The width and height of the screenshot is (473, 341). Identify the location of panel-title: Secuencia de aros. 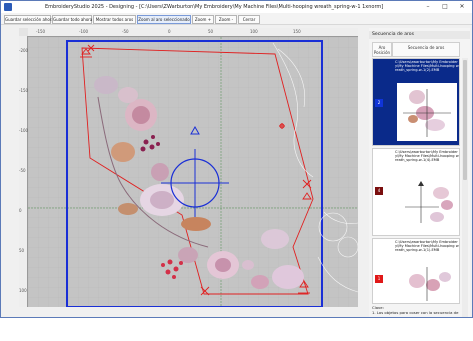
(419, 35).